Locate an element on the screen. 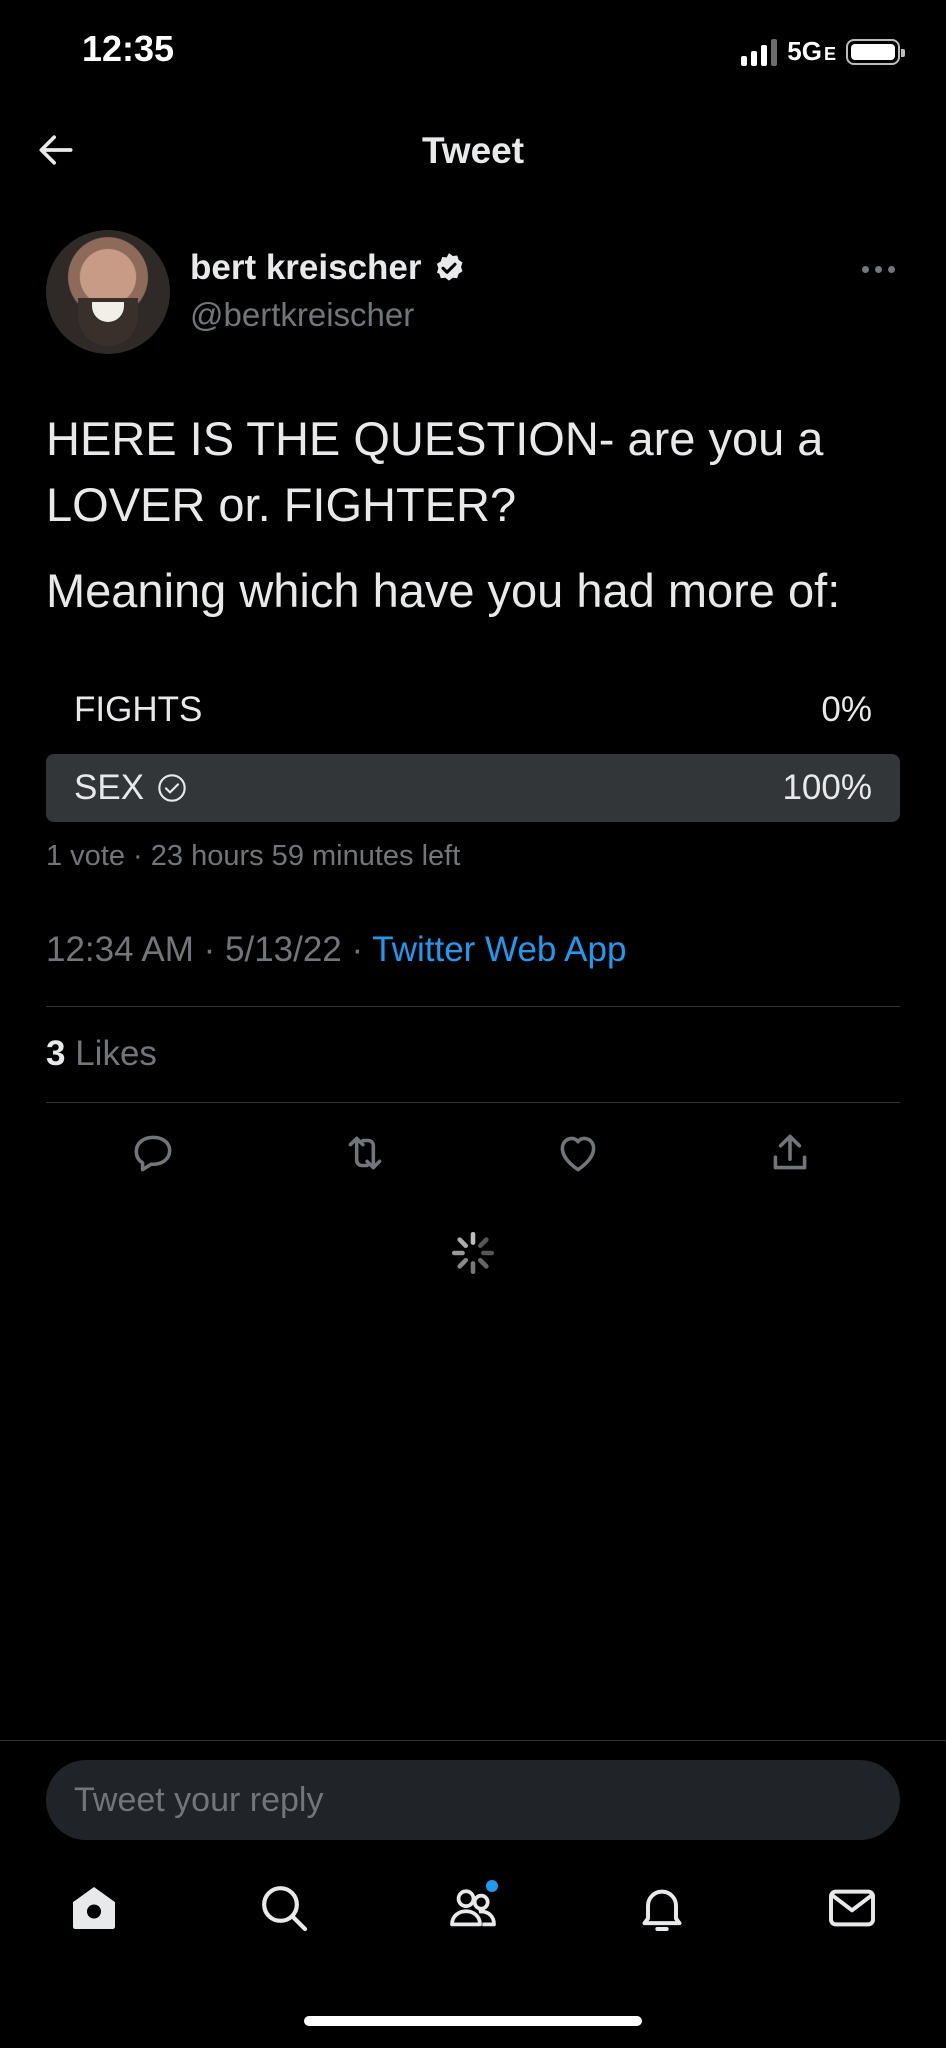 The height and width of the screenshot is (2048, 946). tweet-time: 12:34 AM is located at coordinates (120, 949).